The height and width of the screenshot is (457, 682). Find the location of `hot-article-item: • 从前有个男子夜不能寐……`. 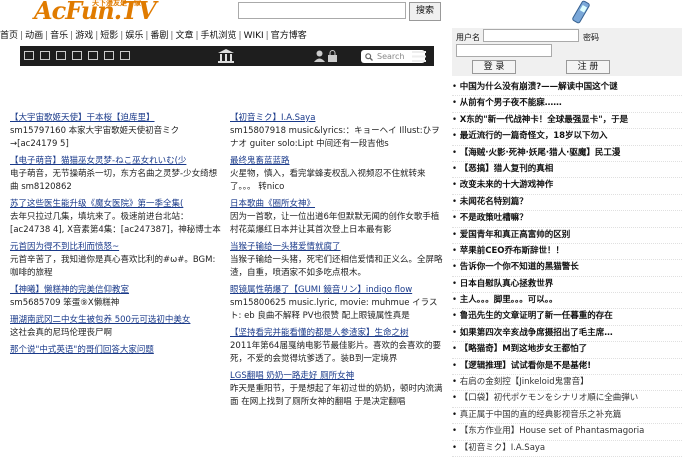

hot-article-item: • 从前有个男子夜不能寐…… is located at coordinates (567, 104).